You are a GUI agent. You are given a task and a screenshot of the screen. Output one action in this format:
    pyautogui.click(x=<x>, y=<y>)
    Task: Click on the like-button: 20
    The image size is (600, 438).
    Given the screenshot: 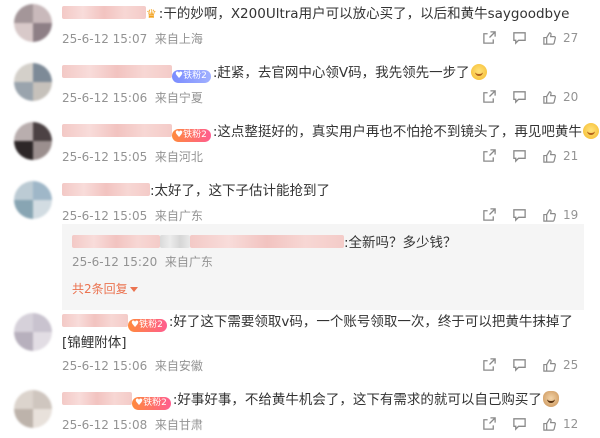 What is the action you would take?
    pyautogui.click(x=560, y=97)
    